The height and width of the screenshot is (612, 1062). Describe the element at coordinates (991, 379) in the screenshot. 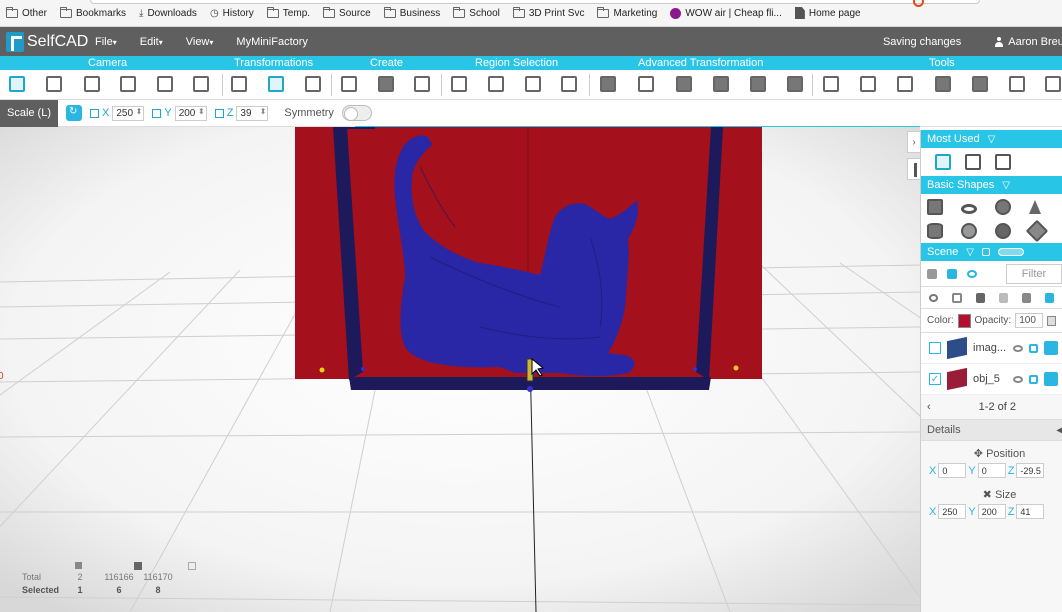

I see `scene-object-row: ✓ obj_5` at that location.